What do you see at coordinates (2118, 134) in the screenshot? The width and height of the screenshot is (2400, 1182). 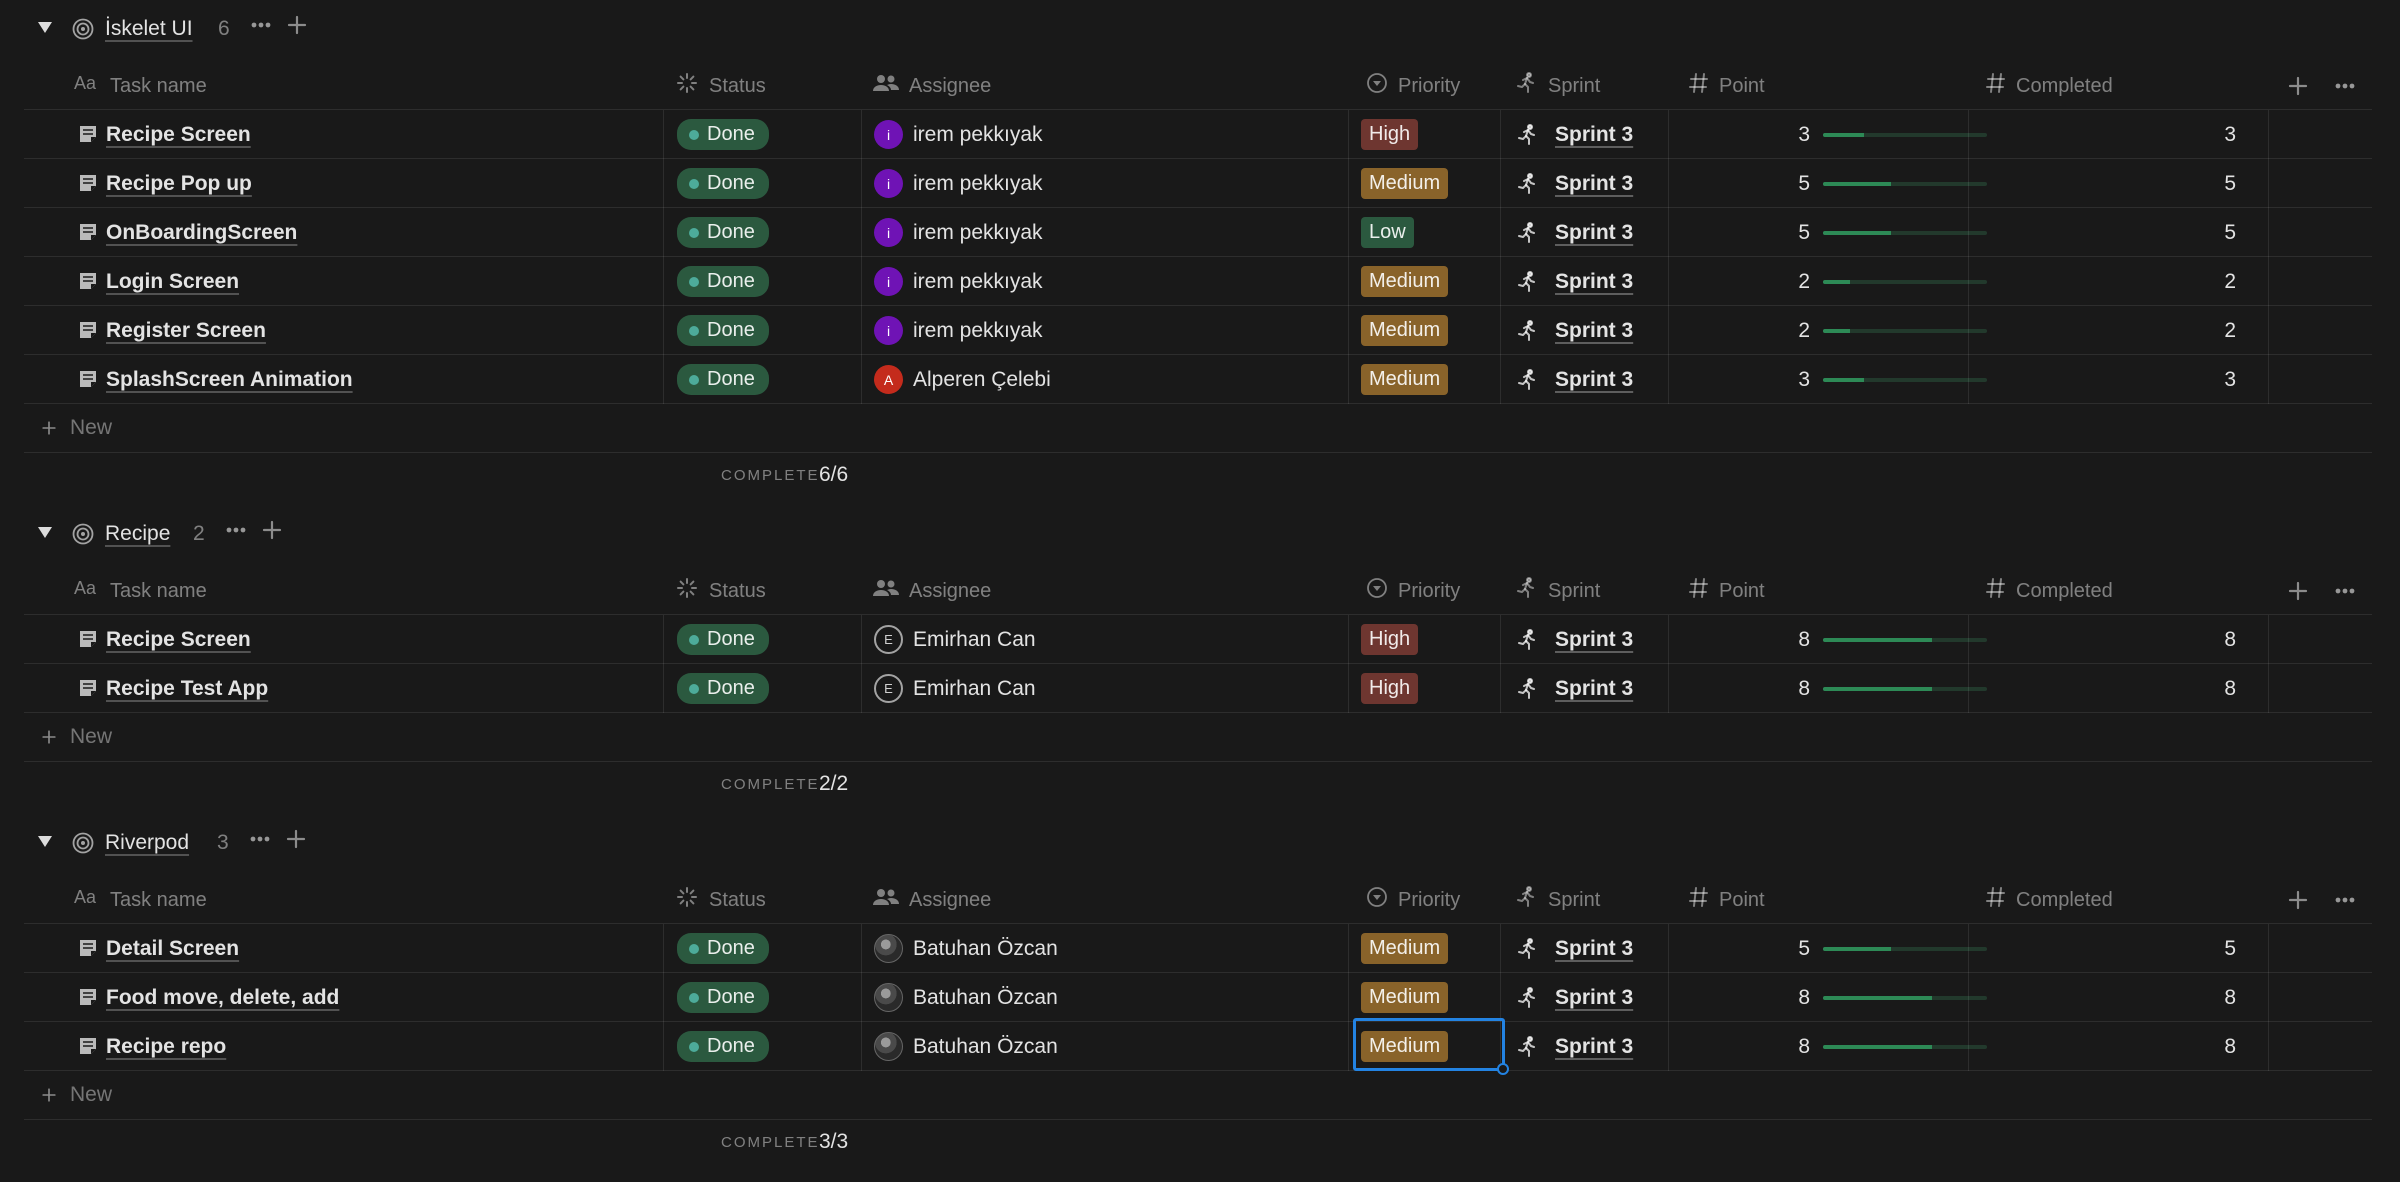 I see `completed-cell: 3` at bounding box center [2118, 134].